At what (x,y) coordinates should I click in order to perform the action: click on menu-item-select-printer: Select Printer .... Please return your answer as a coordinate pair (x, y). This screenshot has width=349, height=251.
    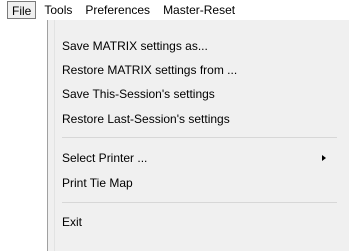
    Looking at the image, I should click on (205, 158).